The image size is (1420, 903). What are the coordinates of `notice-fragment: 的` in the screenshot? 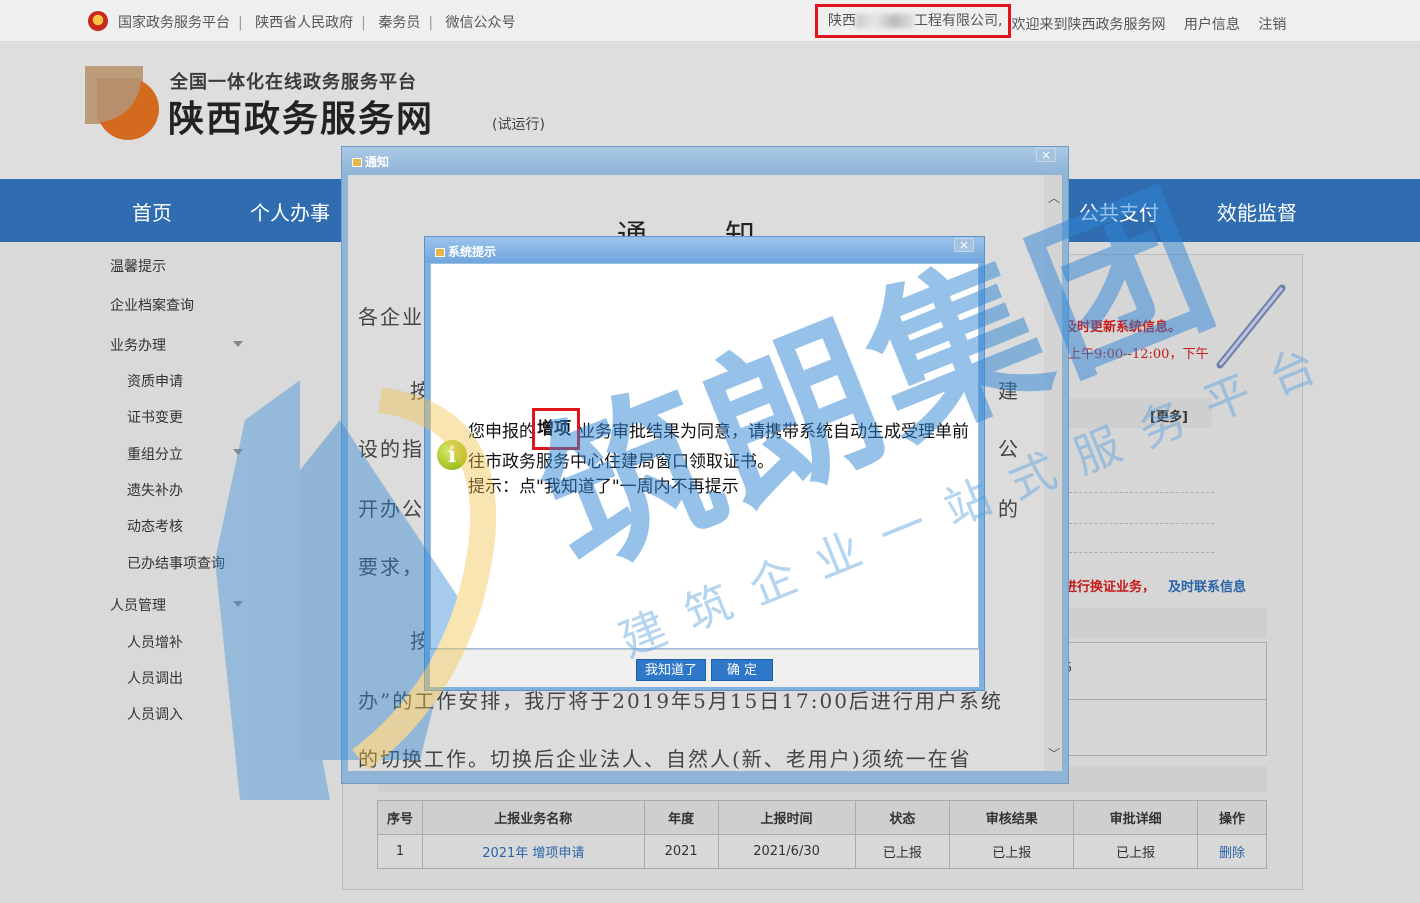 It's located at (1009, 509).